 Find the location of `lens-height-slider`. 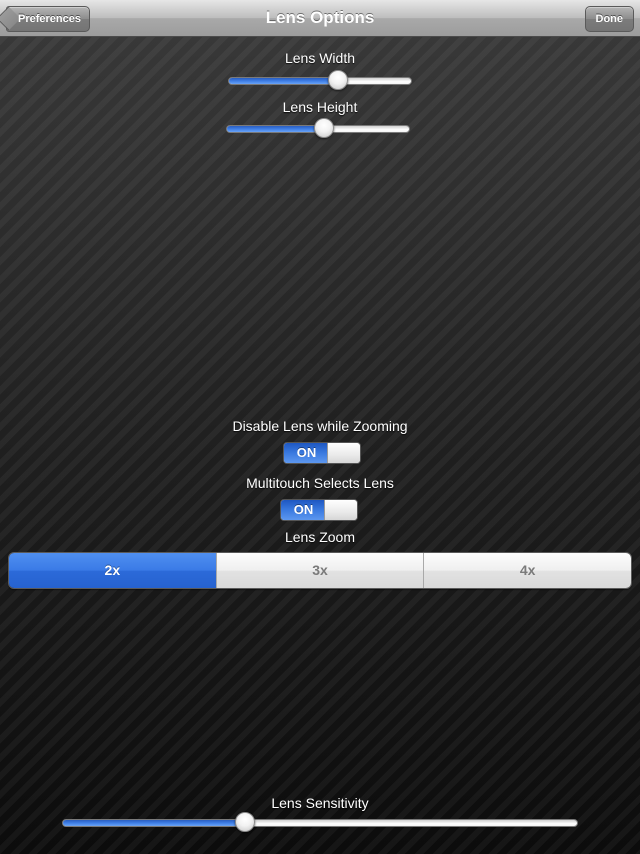

lens-height-slider is located at coordinates (318, 129).